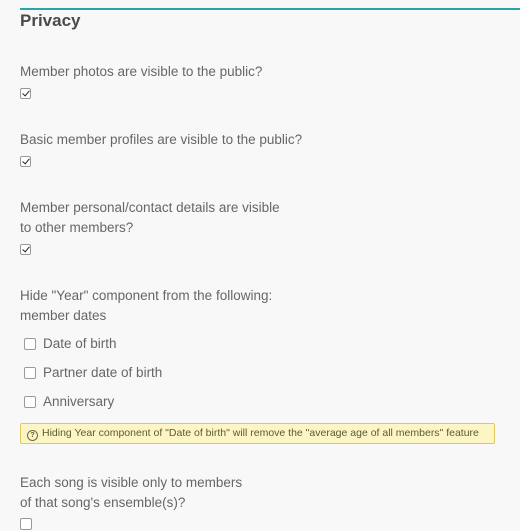 Image resolution: width=520 pixels, height=531 pixels. I want to click on date-of-birth-label: Date of birth, so click(80, 344).